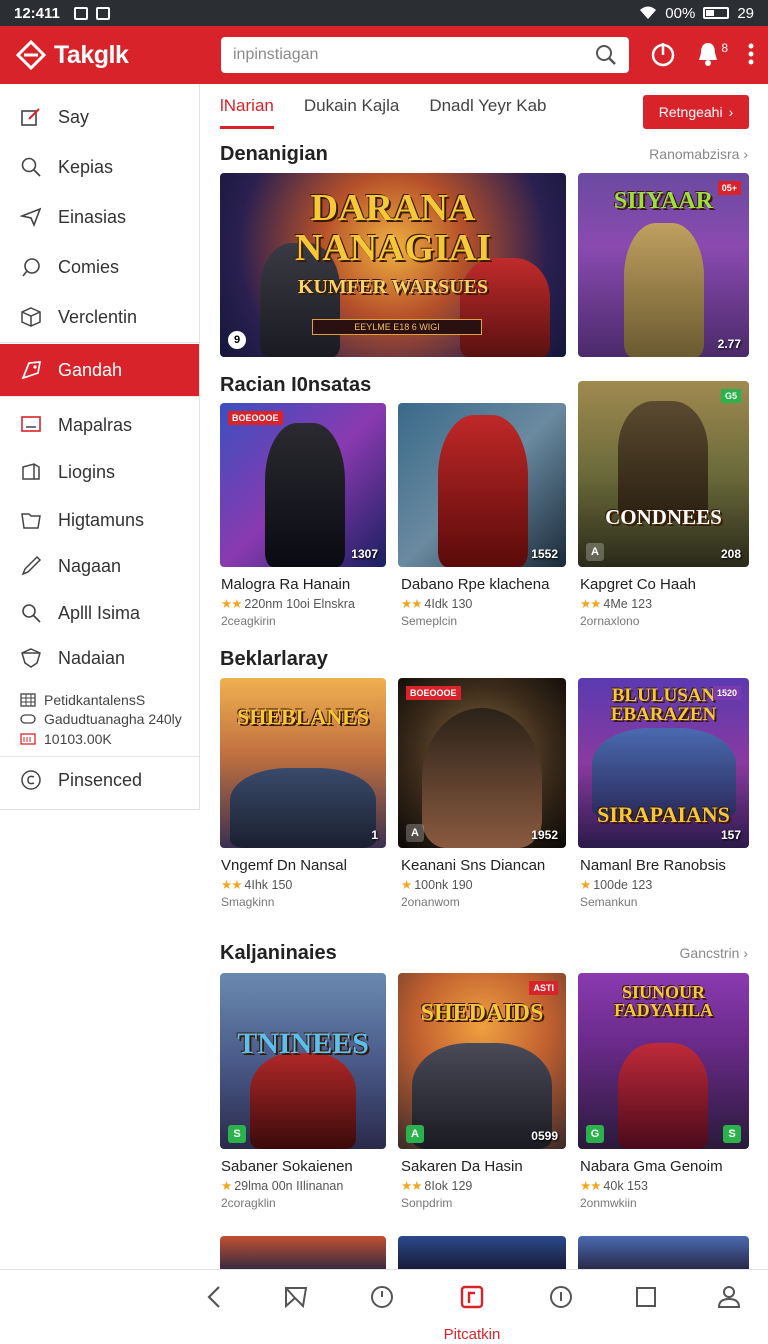 This screenshot has height=1344, width=768. Describe the element at coordinates (306, 883) in the screenshot. I see `game-card-meta: Vngemf Dn Nansal ★★ 4Ihk 150 Smagkinn` at that location.